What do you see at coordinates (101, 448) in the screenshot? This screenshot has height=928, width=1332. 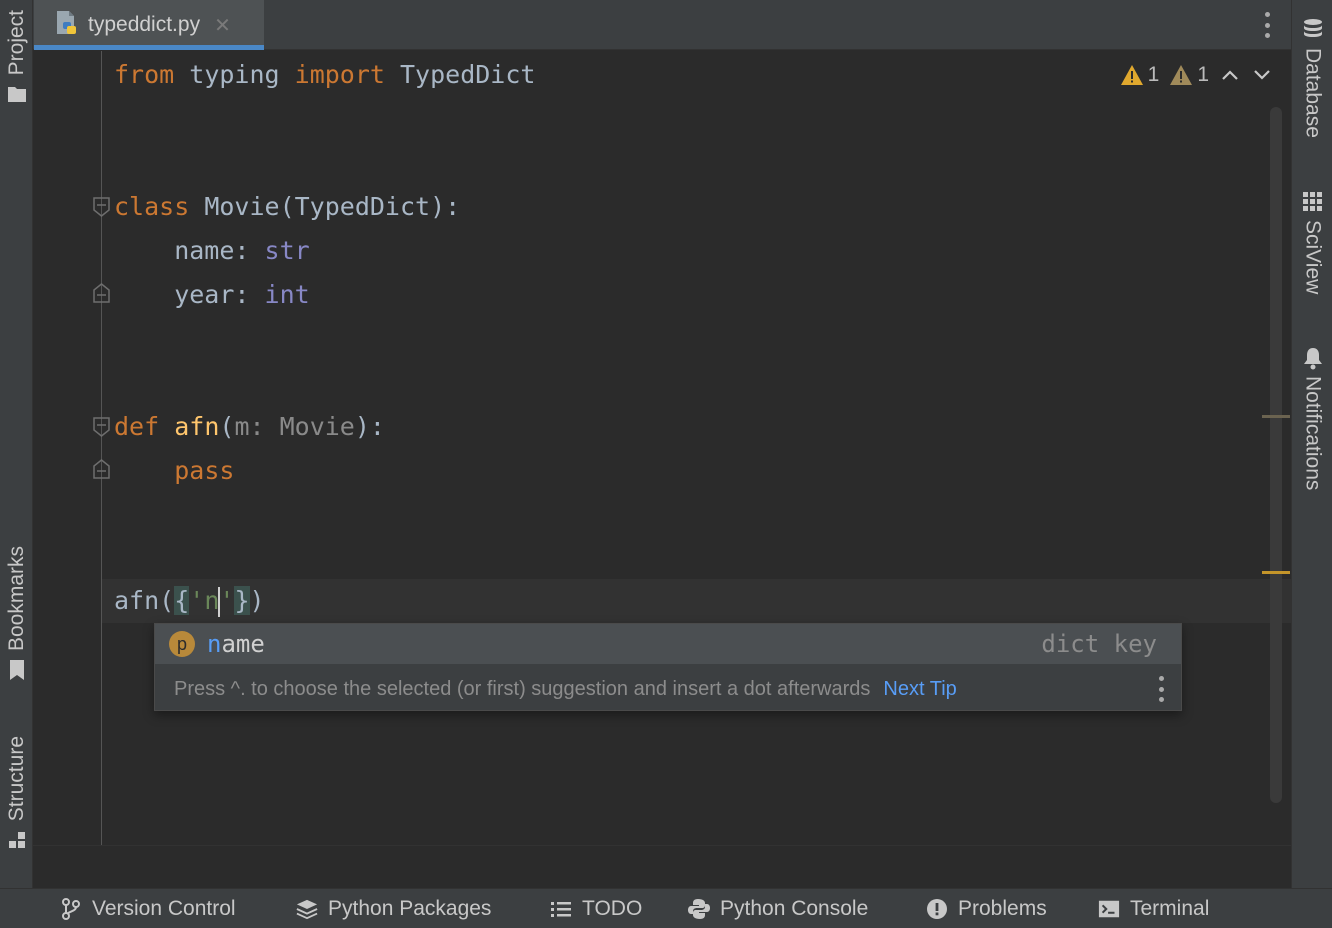 I see `gutter-separator` at bounding box center [101, 448].